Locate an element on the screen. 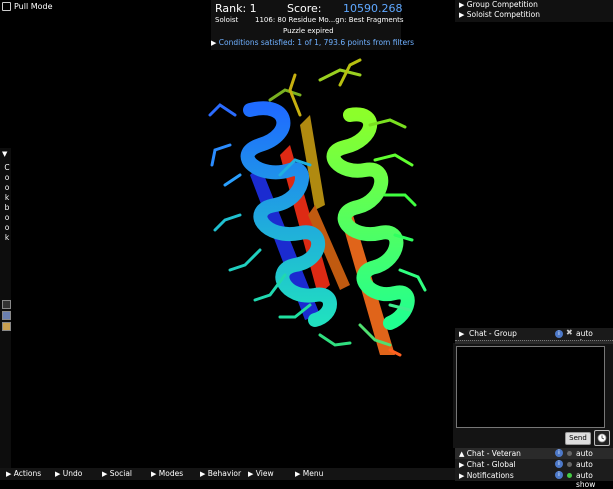  rank-text: Rank: 1 is located at coordinates (236, 8).